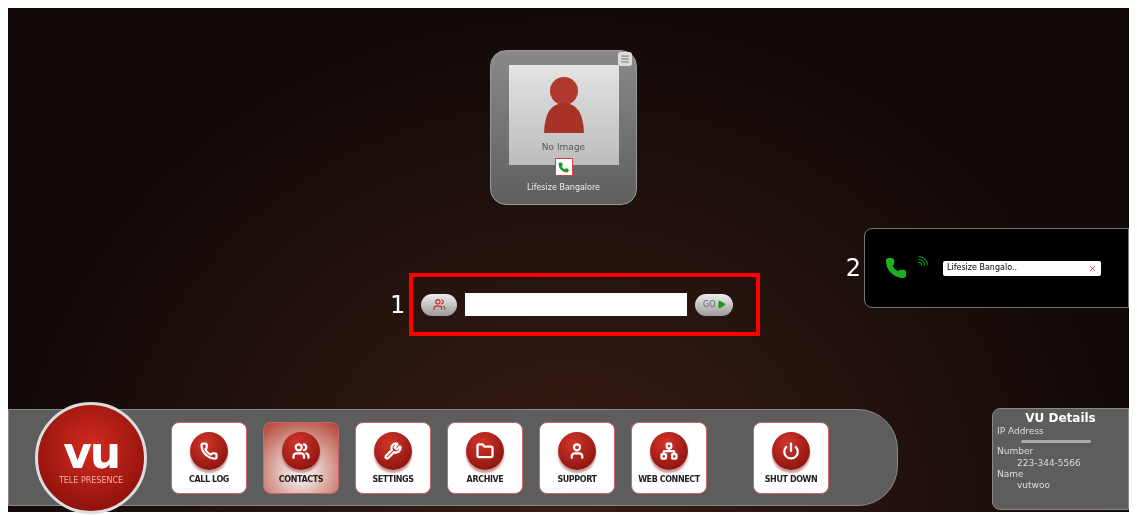 Image resolution: width=1137 pixels, height=515 pixels. I want to click on logo: vu TELE PRESENCE, so click(91, 457).